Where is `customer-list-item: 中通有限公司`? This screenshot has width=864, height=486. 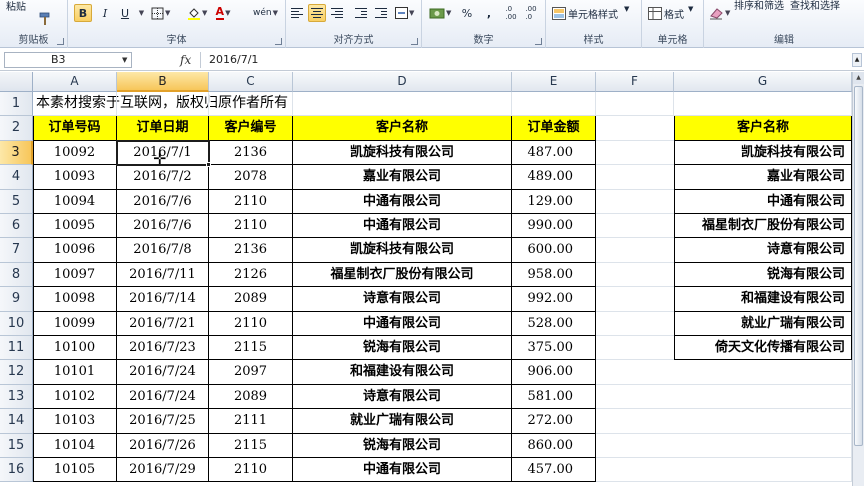
customer-list-item: 中通有限公司 is located at coordinates (763, 201).